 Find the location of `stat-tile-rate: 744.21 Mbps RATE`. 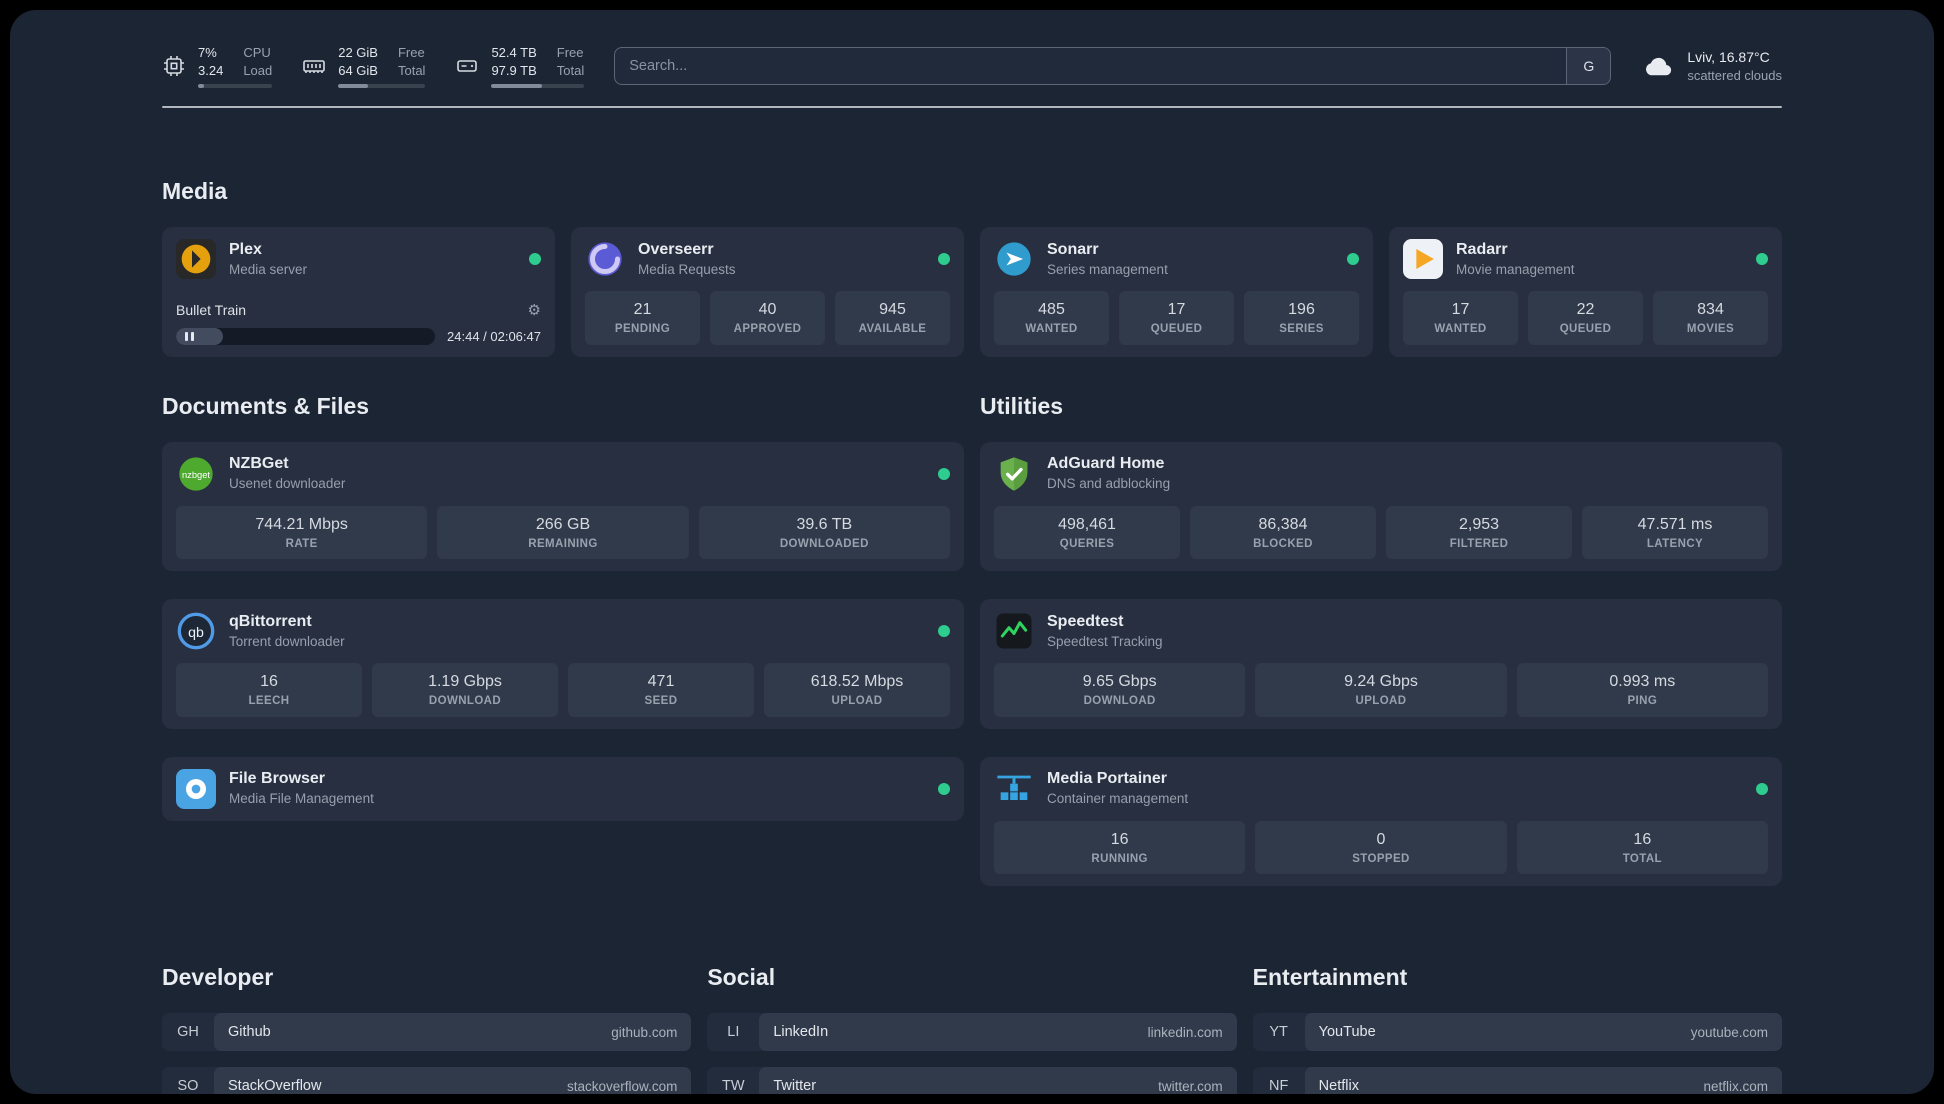

stat-tile-rate: 744.21 Mbps RATE is located at coordinates (302, 532).